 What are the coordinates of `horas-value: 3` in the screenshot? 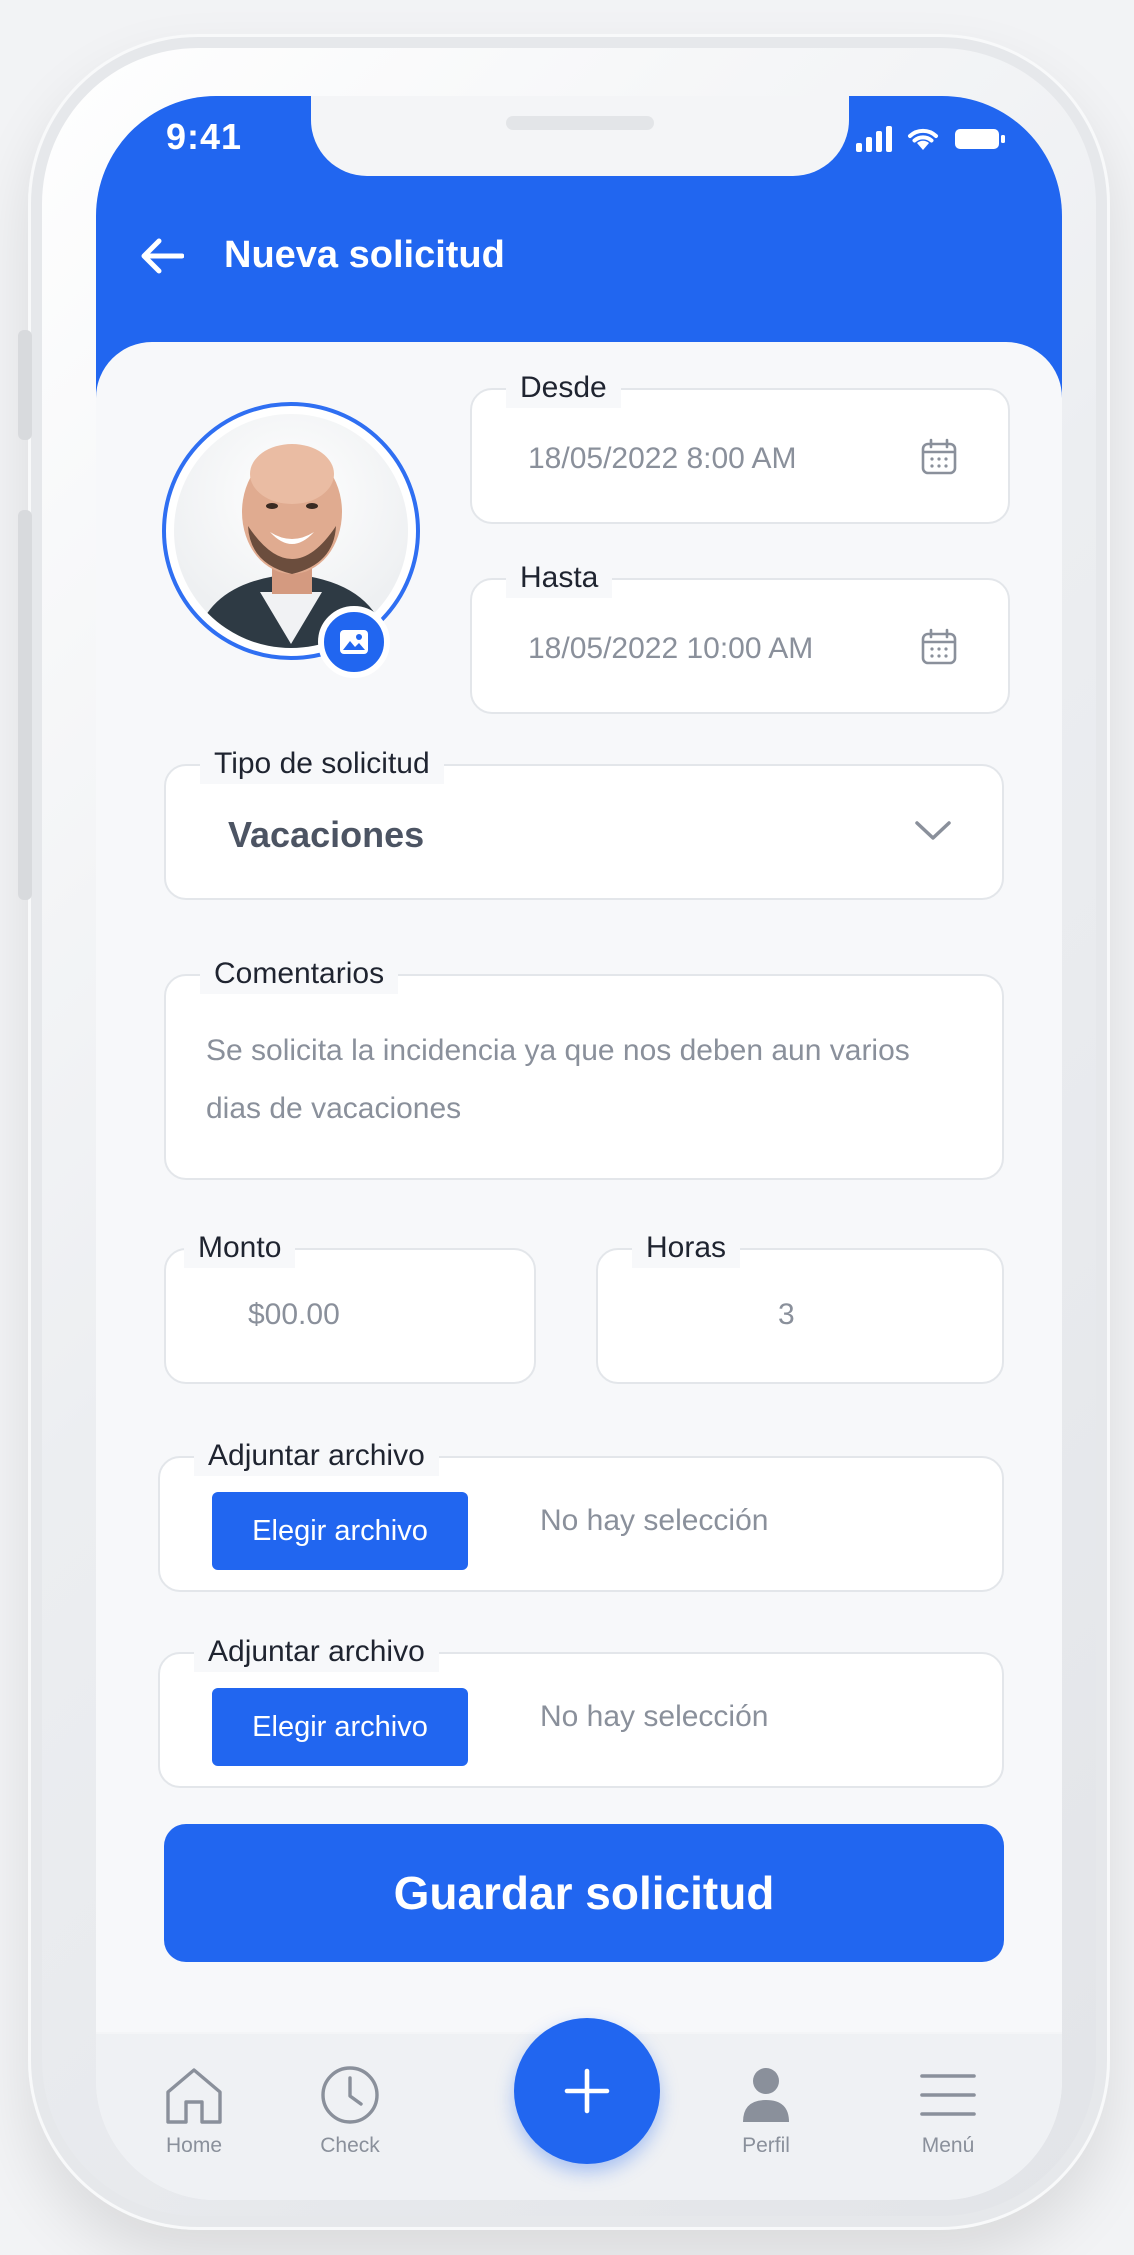 It's located at (786, 1314).